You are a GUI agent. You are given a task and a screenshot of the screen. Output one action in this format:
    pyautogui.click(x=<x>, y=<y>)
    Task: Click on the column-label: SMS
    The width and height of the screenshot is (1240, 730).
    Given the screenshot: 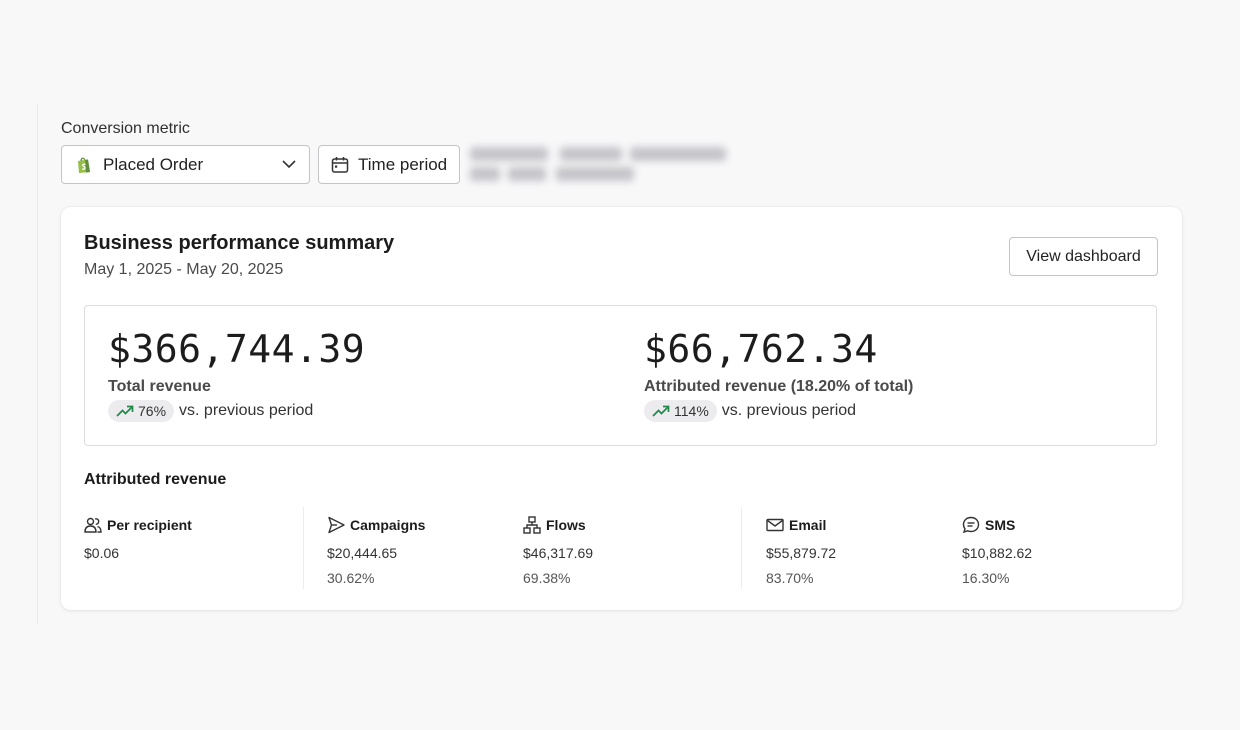 What is the action you would take?
    pyautogui.click(x=1000, y=525)
    